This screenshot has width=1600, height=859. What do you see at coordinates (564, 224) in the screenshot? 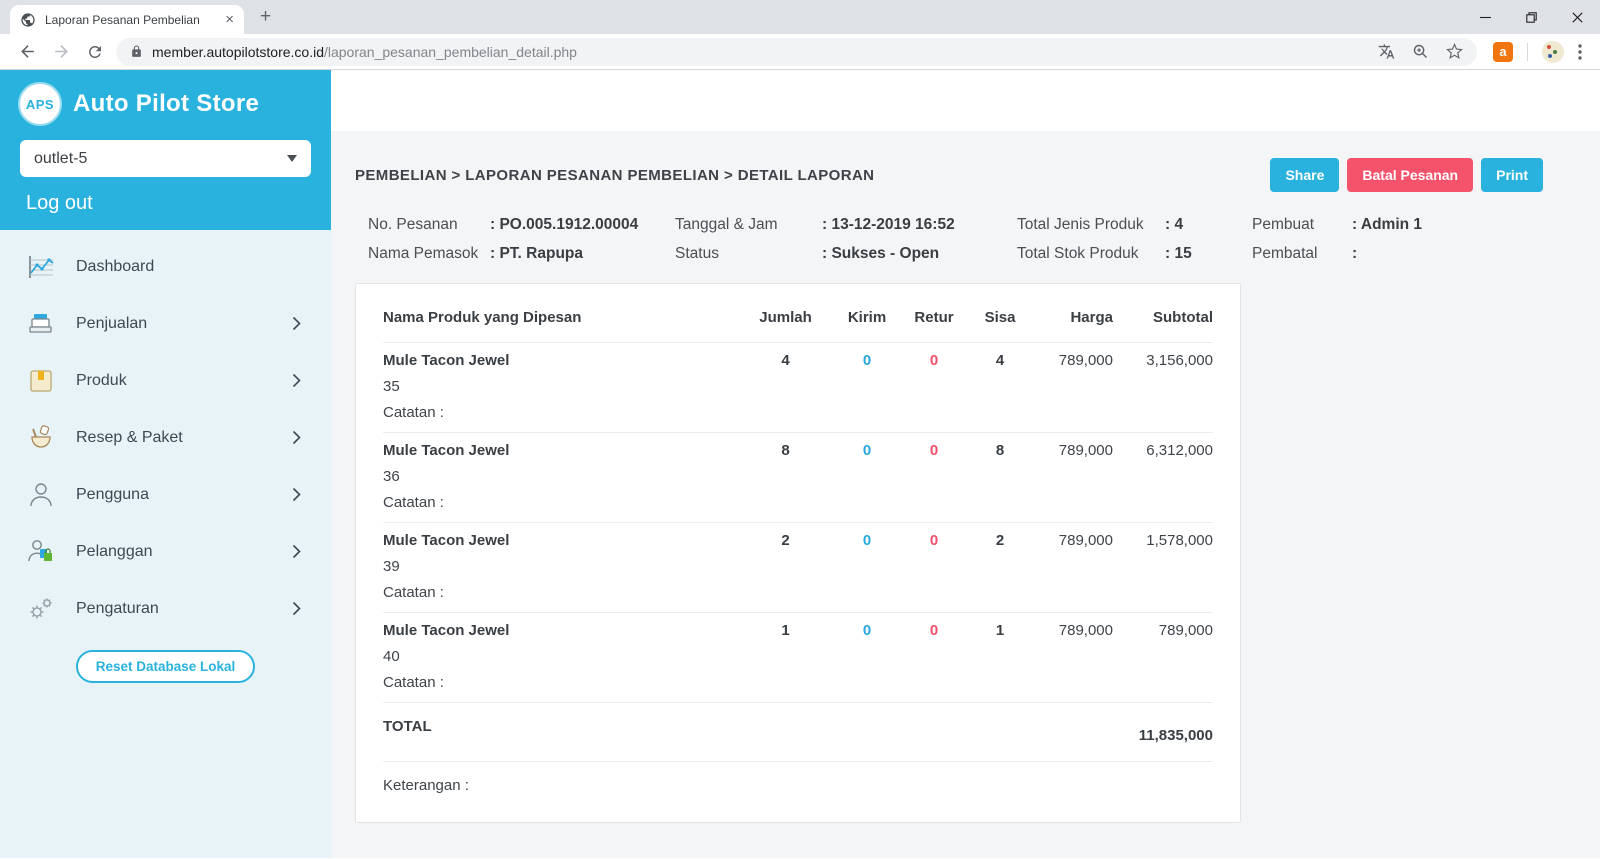
I see `order-number-value: : PO.005.1912.00004` at bounding box center [564, 224].